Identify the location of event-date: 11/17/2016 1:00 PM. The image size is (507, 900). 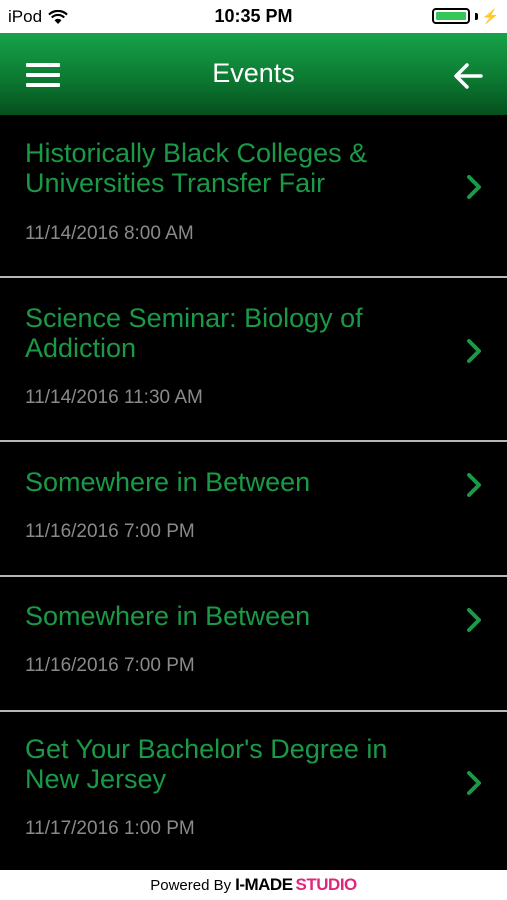
(110, 828).